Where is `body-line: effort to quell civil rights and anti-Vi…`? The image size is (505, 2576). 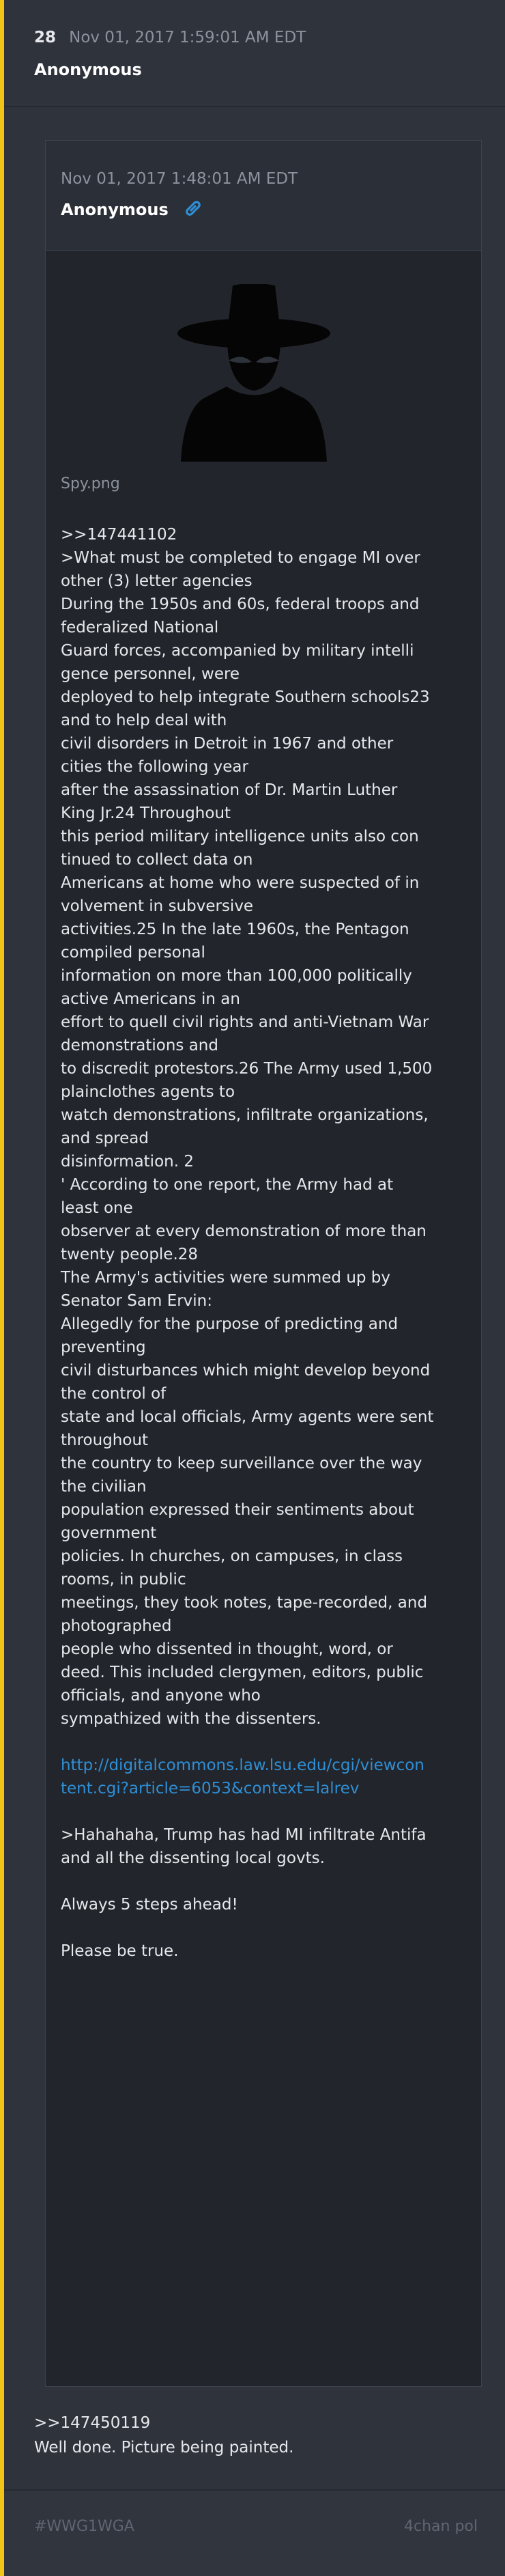 body-line: effort to quell civil rights and anti-Vi… is located at coordinates (245, 1022).